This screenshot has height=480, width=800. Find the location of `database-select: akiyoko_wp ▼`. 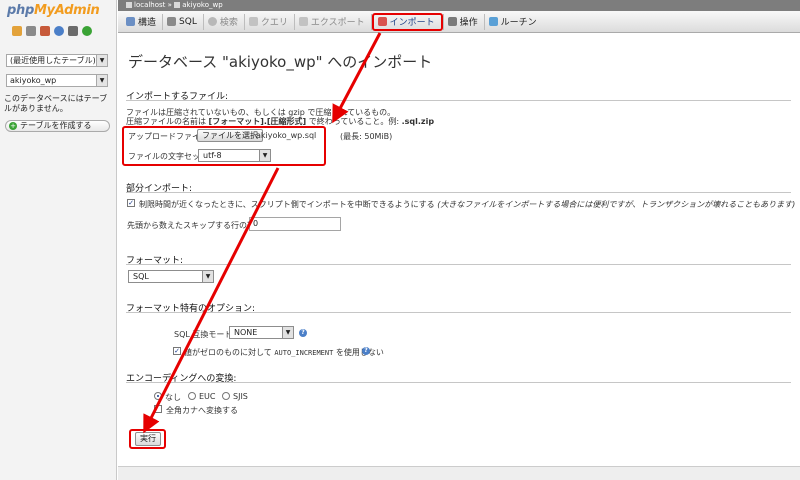

database-select: akiyoko_wp ▼ is located at coordinates (57, 80).